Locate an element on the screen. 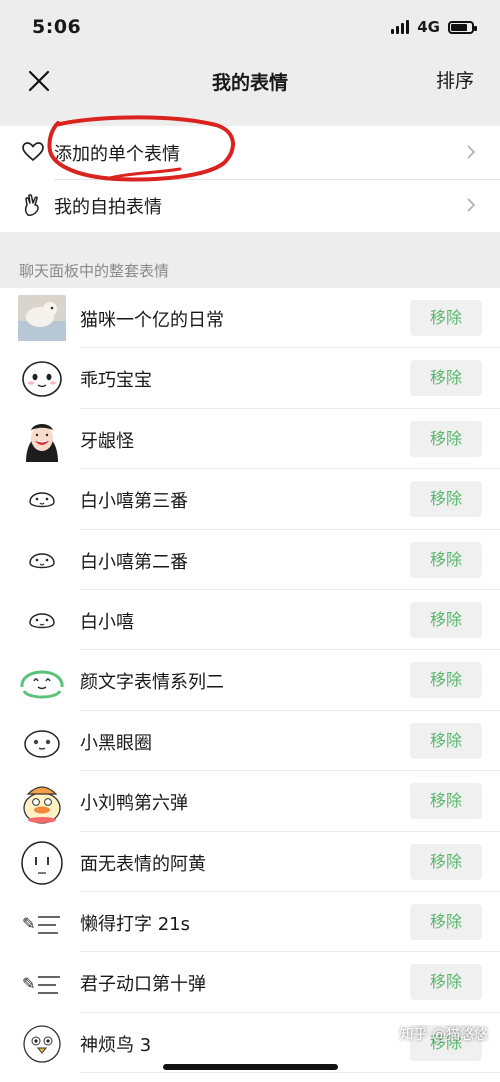  sticker-pack-name: 君子动口第十弹 is located at coordinates (143, 985).